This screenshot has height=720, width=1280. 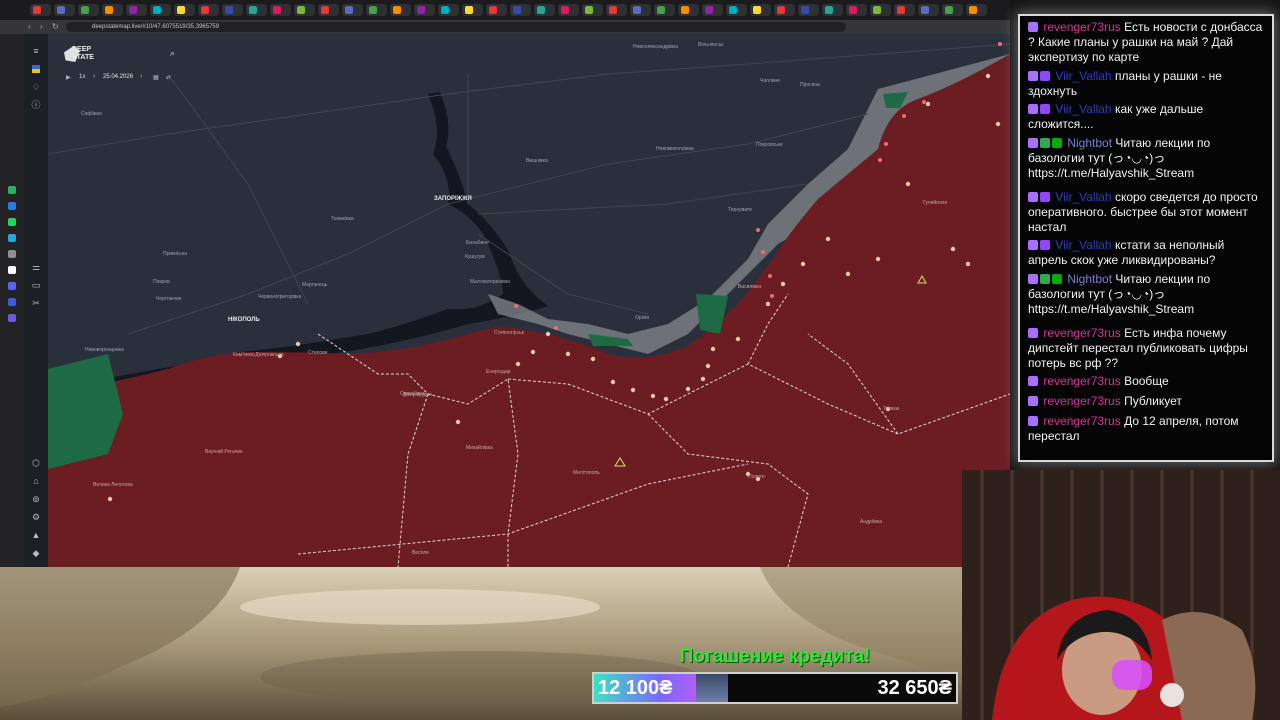 What do you see at coordinates (586, 473) in the screenshot?
I see `town-label: Мелітополь` at bounding box center [586, 473].